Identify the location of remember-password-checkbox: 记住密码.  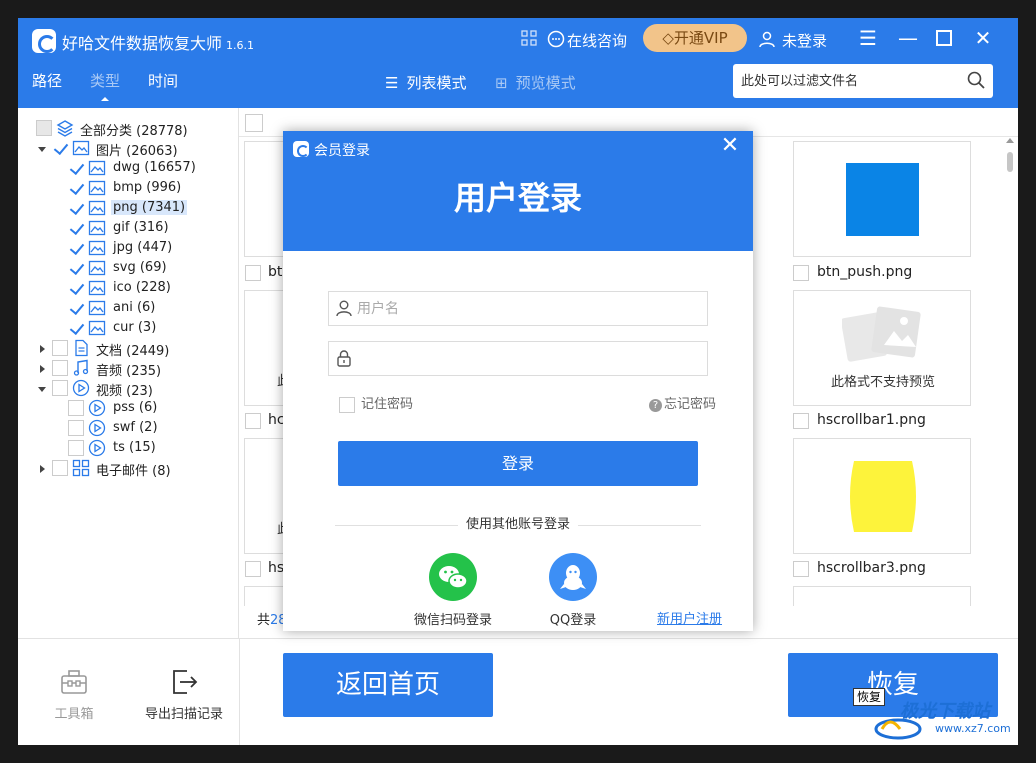
(376, 403).